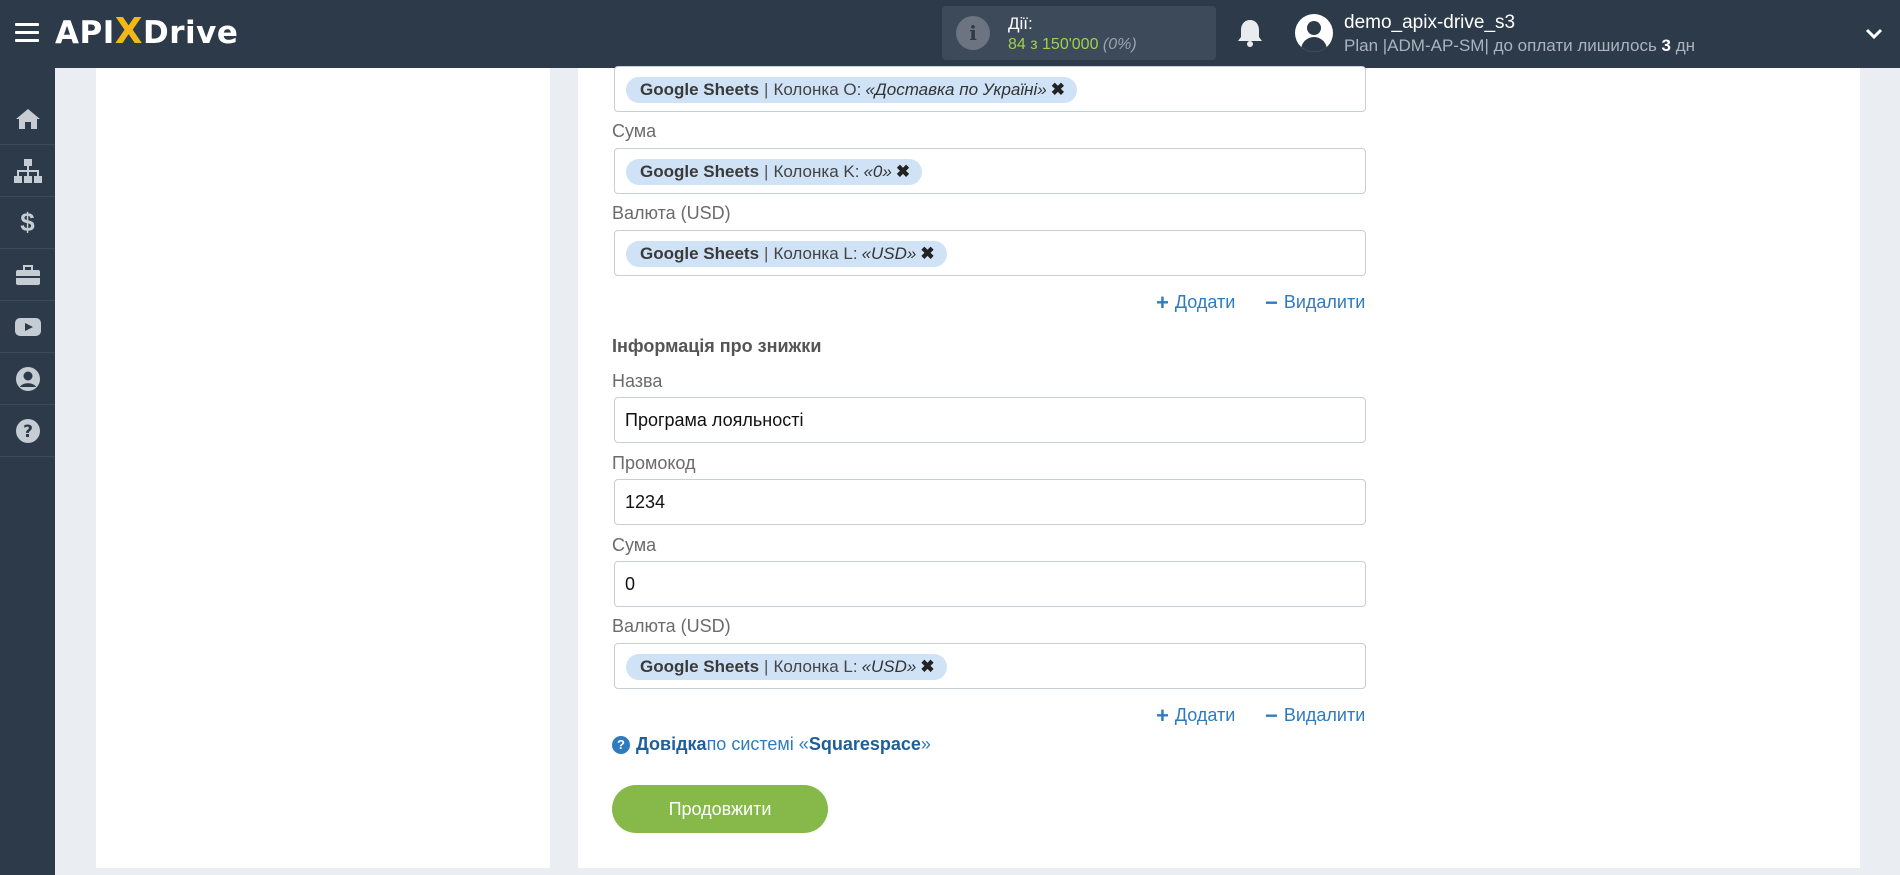  Describe the element at coordinates (1314, 33) in the screenshot. I see `avatar` at that location.